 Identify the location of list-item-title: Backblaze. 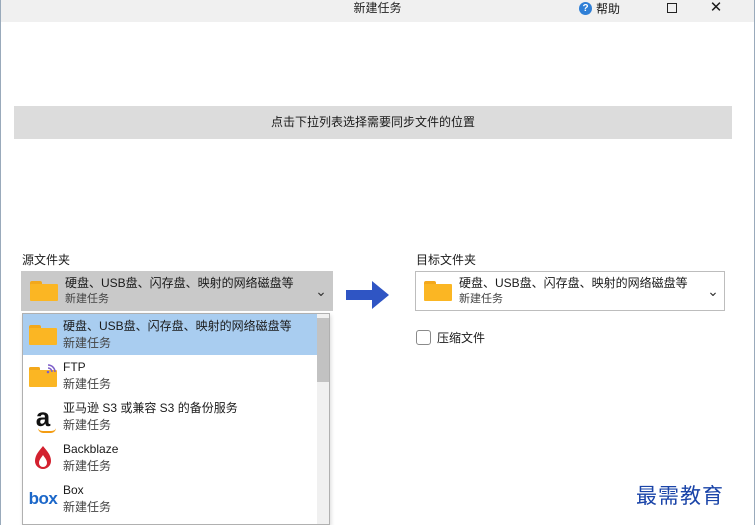
(91, 448).